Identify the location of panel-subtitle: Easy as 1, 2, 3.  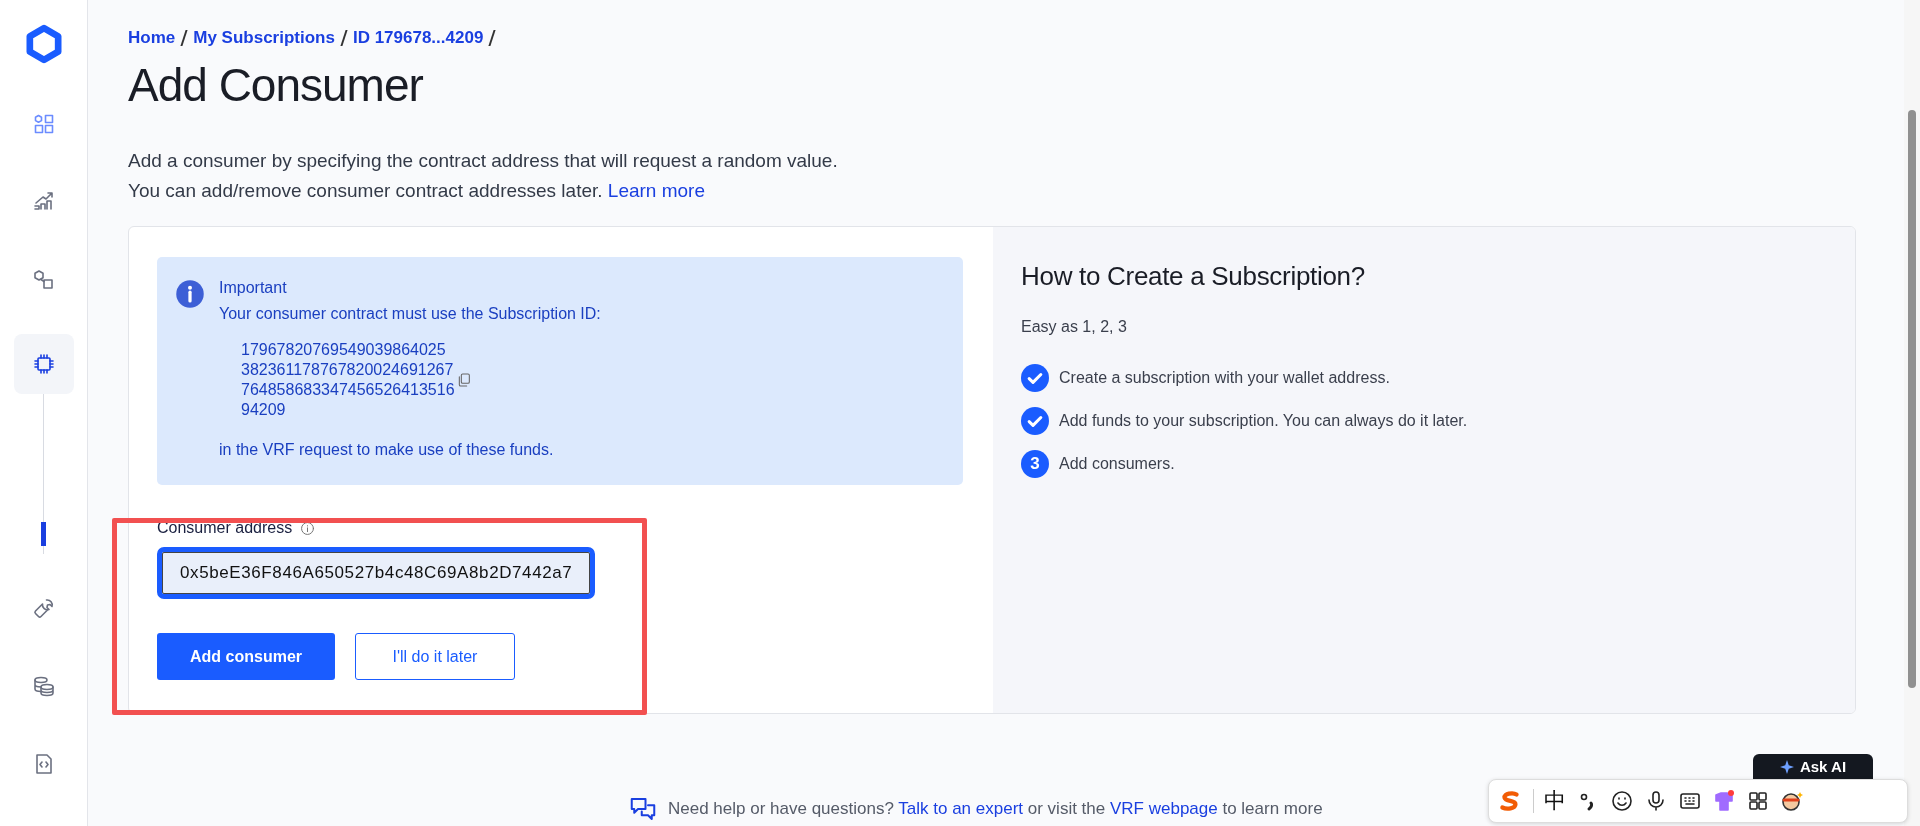
(1074, 327).